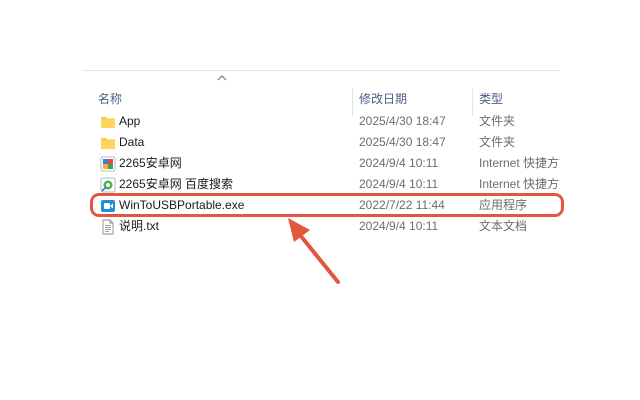 This screenshot has width=640, height=400. Describe the element at coordinates (108, 227) in the screenshot. I see `text-file-icon` at that location.